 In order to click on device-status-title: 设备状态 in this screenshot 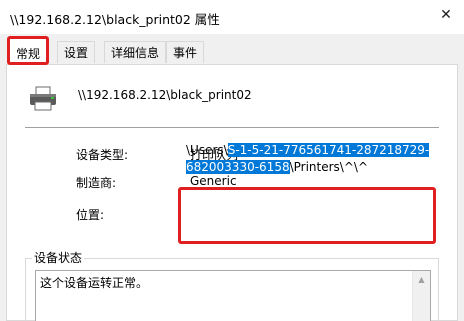, I will do `click(58, 257)`.